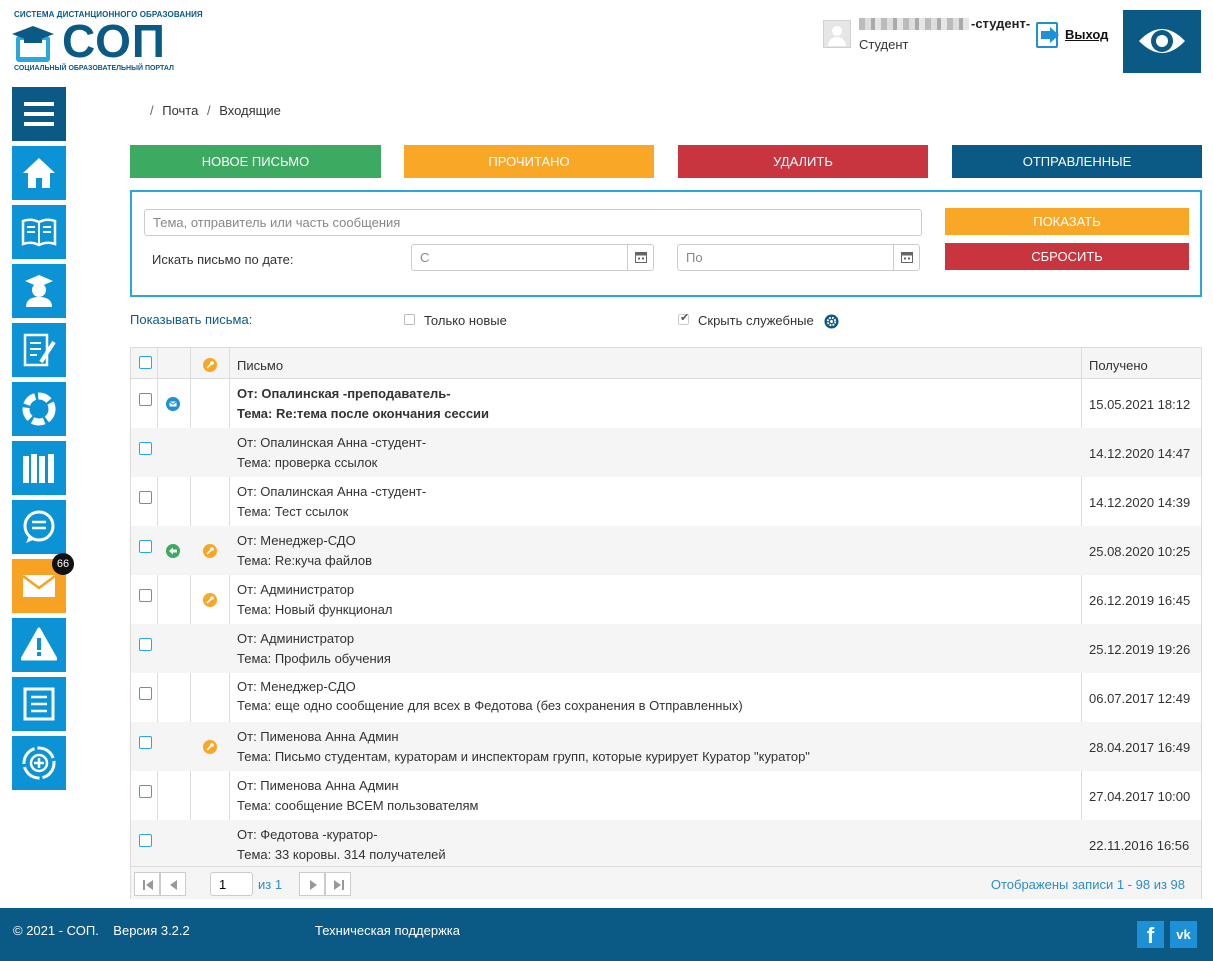 The height and width of the screenshot is (961, 1213). I want to click on message-subject: Тема: 33 коровы. 314 получателей, so click(341, 854).